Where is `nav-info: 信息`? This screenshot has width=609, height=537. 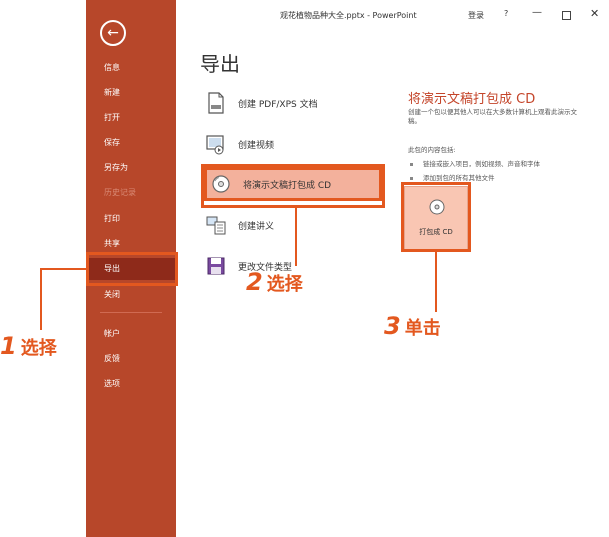 nav-info: 信息 is located at coordinates (131, 68).